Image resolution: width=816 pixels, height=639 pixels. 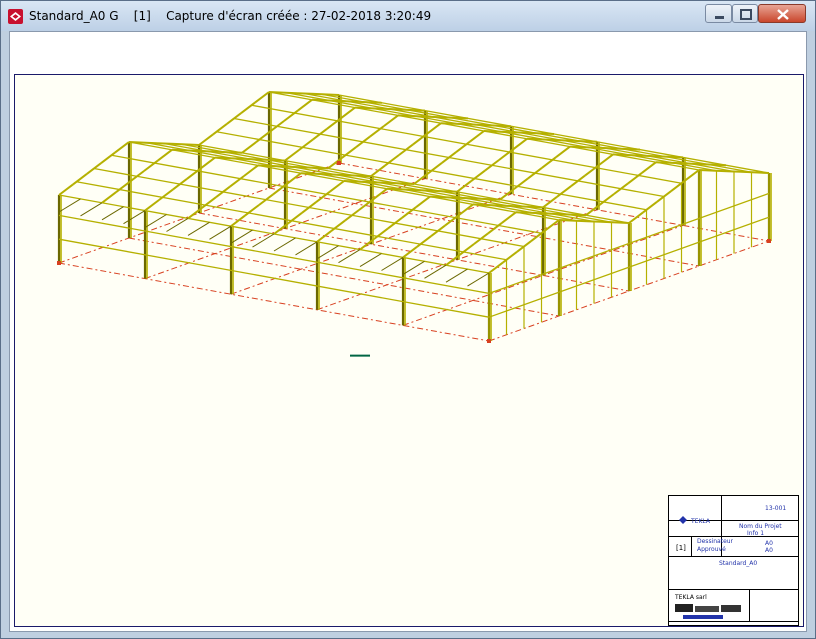 What do you see at coordinates (769, 550) in the screenshot?
I see `revision-id: A0` at bounding box center [769, 550].